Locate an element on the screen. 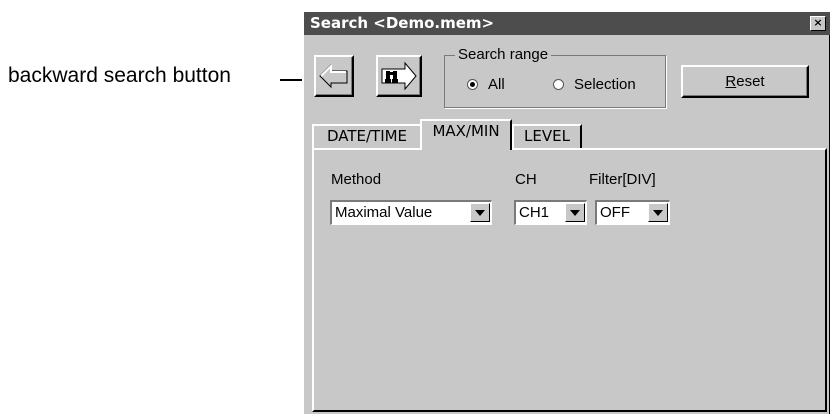 Image resolution: width=830 pixels, height=414 pixels. radio-all-dot is located at coordinates (472, 84).